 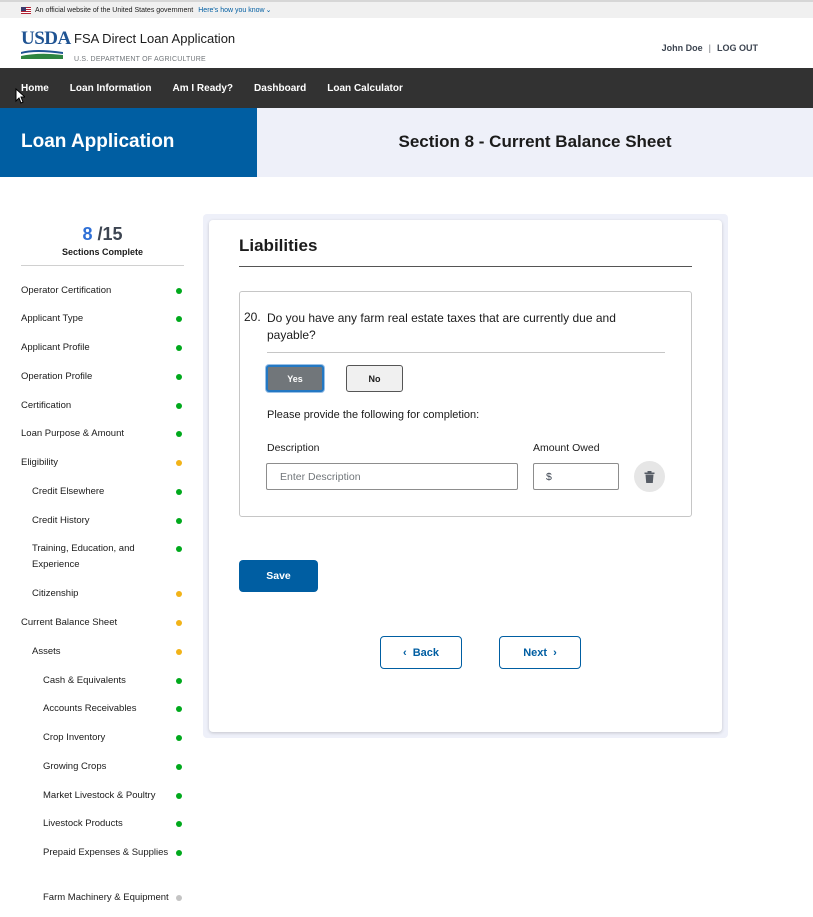 I want to click on usda-logo-text: USDA, so click(x=46, y=38).